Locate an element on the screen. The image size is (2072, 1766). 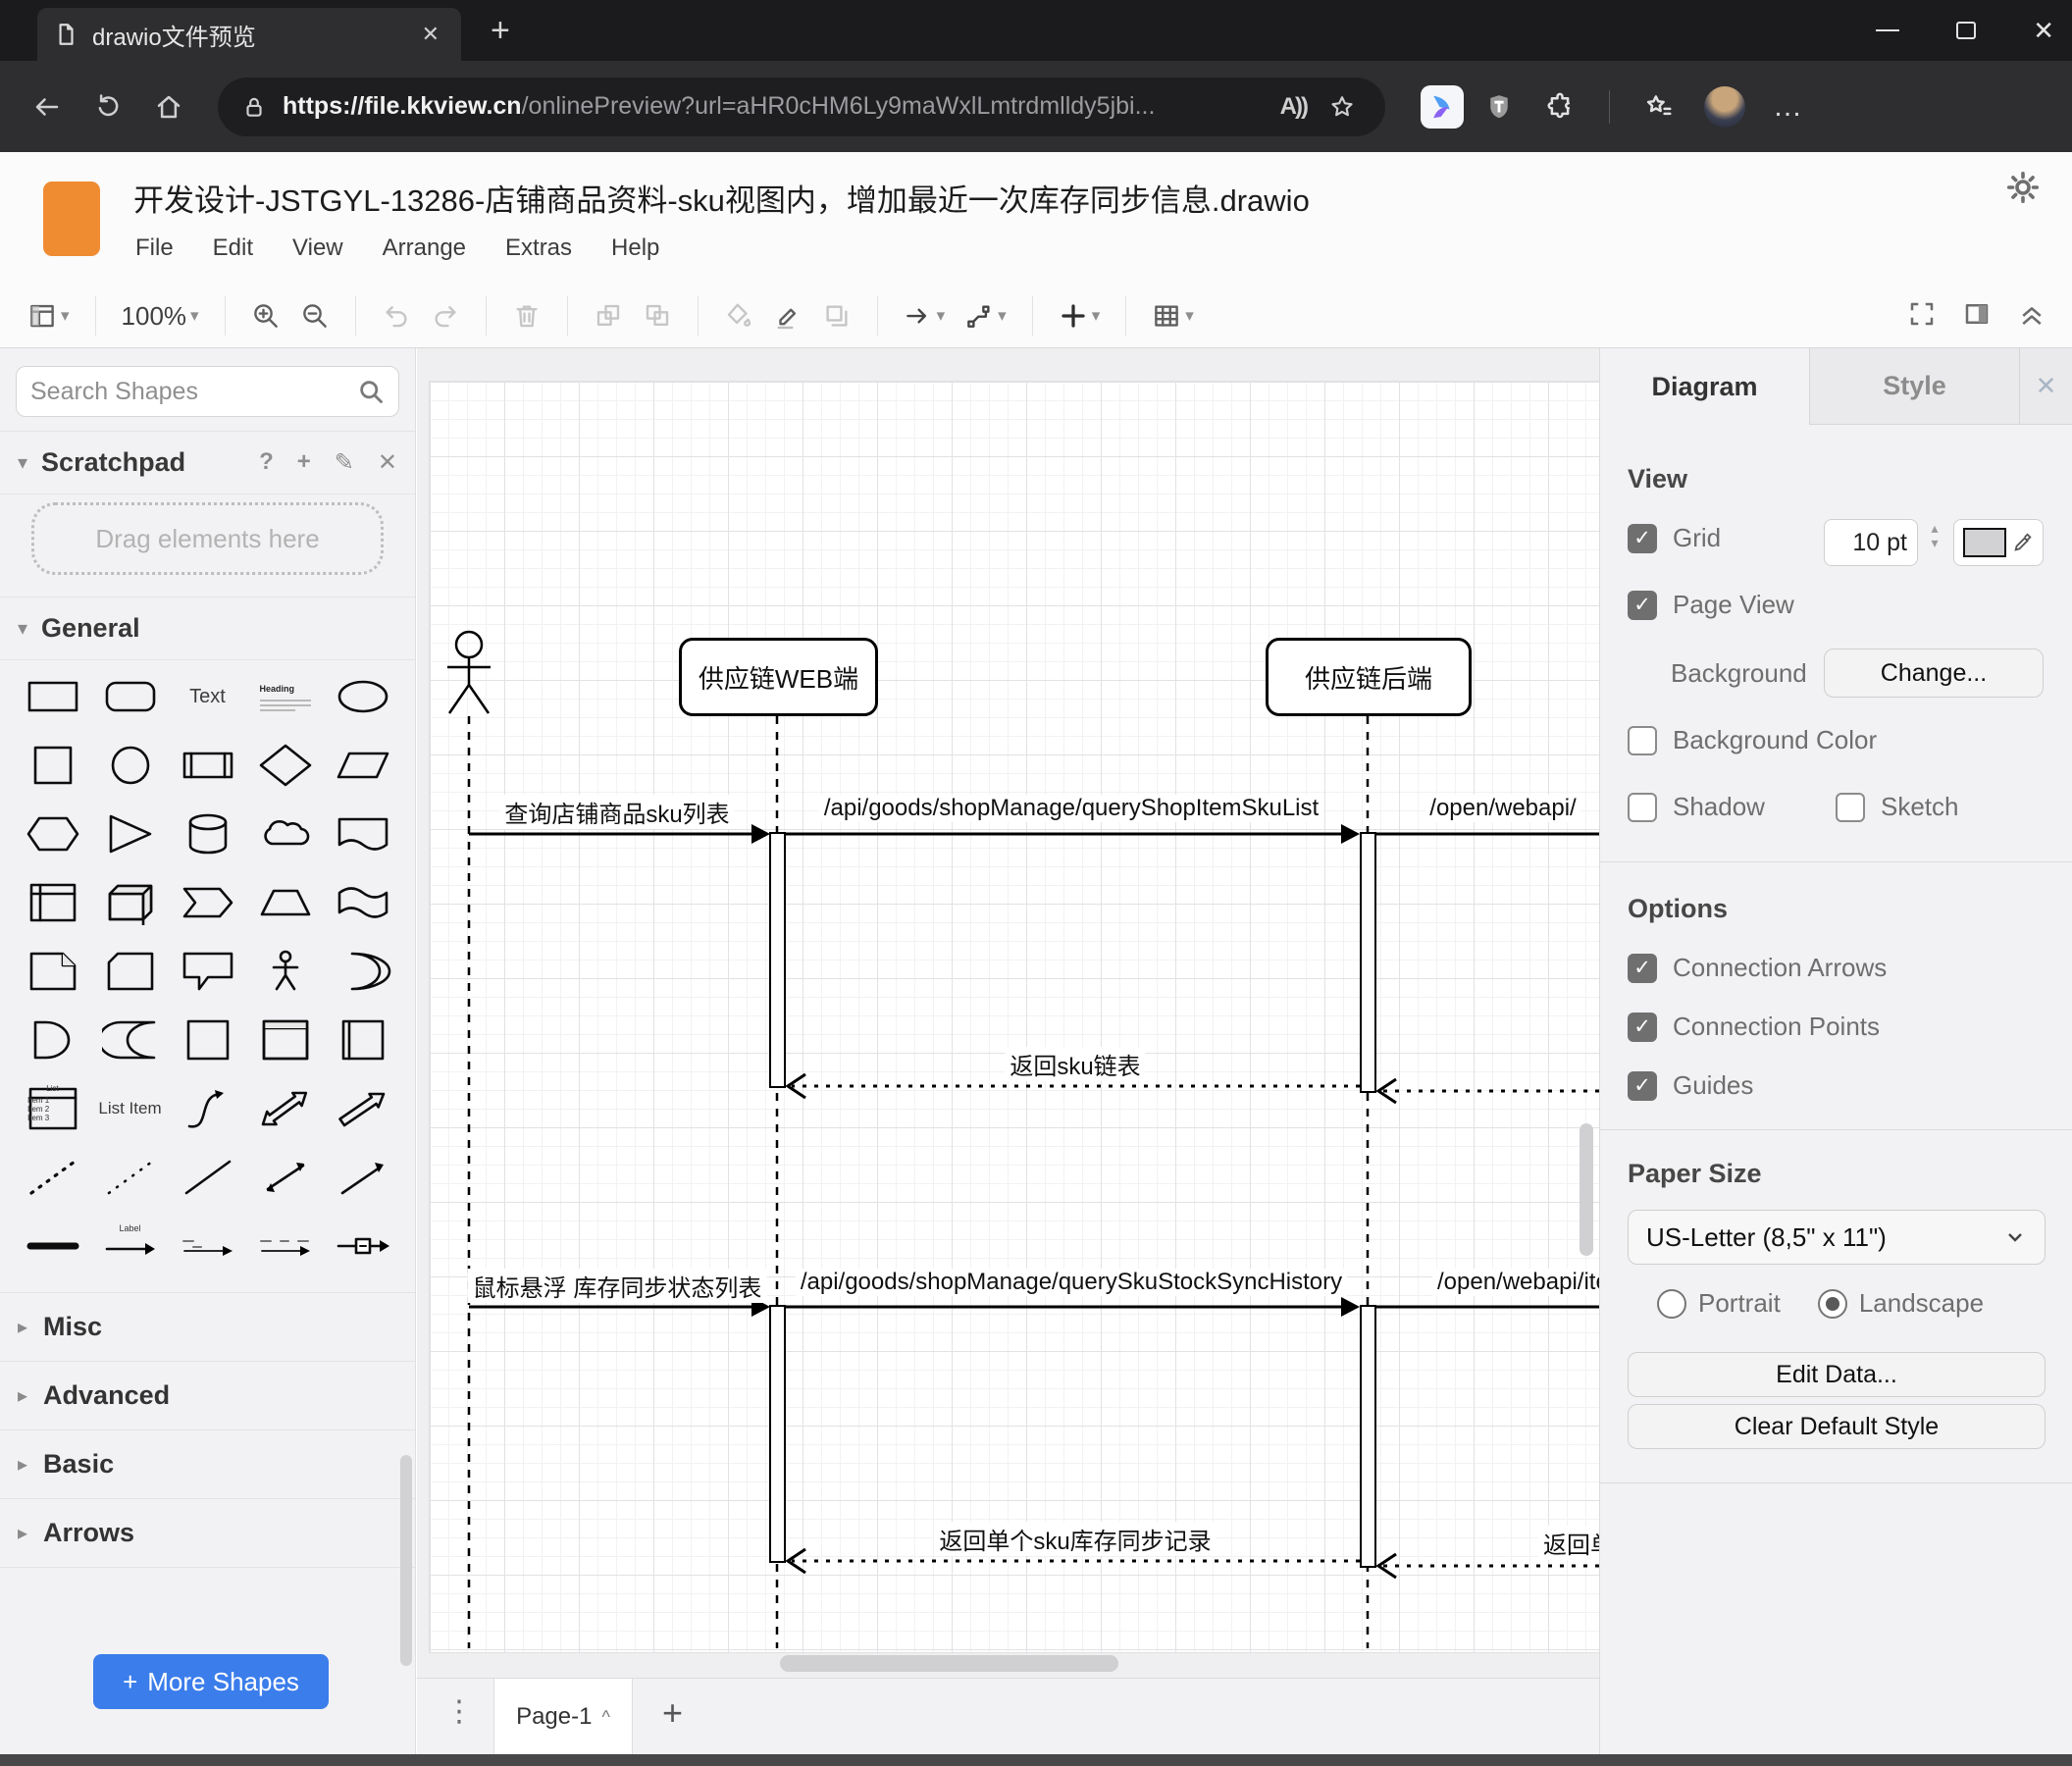
read-aloud-icon: A)) is located at coordinates (1294, 107).